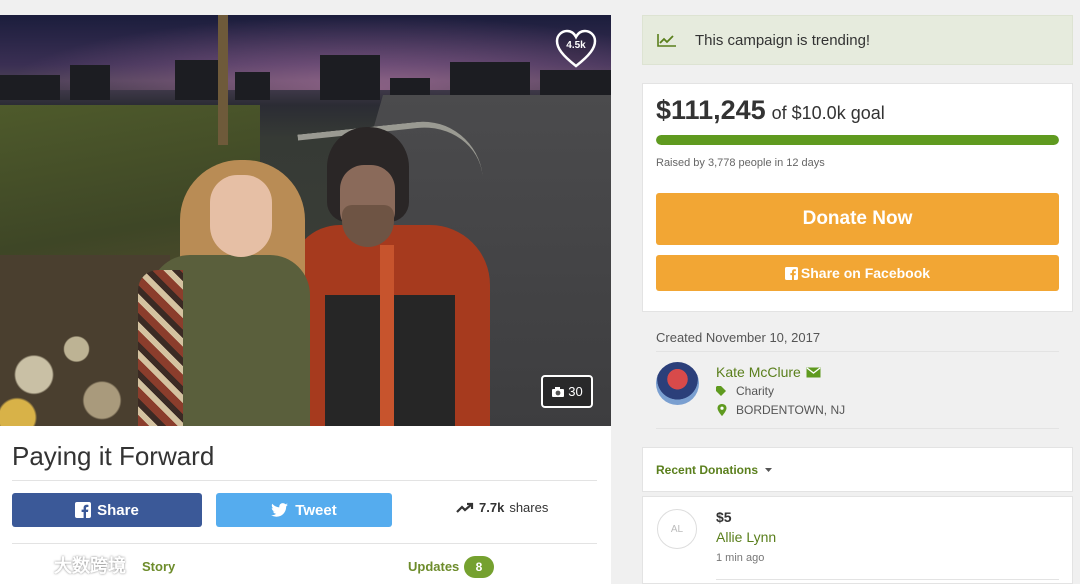 Image resolution: width=1080 pixels, height=584 pixels. Describe the element at coordinates (724, 517) in the screenshot. I see `donation-amount: $5` at that location.